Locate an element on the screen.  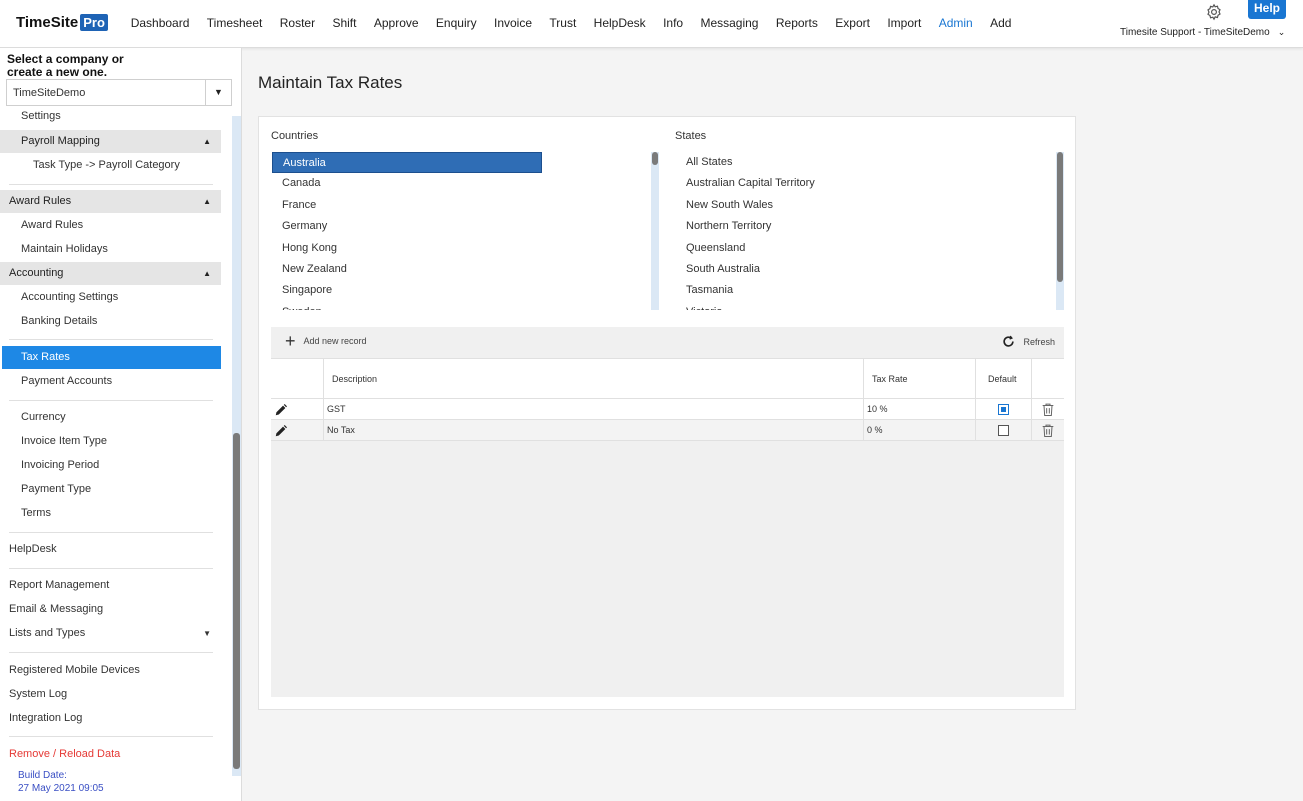
state-list-item: Northern Territory is located at coordinates (865, 226).